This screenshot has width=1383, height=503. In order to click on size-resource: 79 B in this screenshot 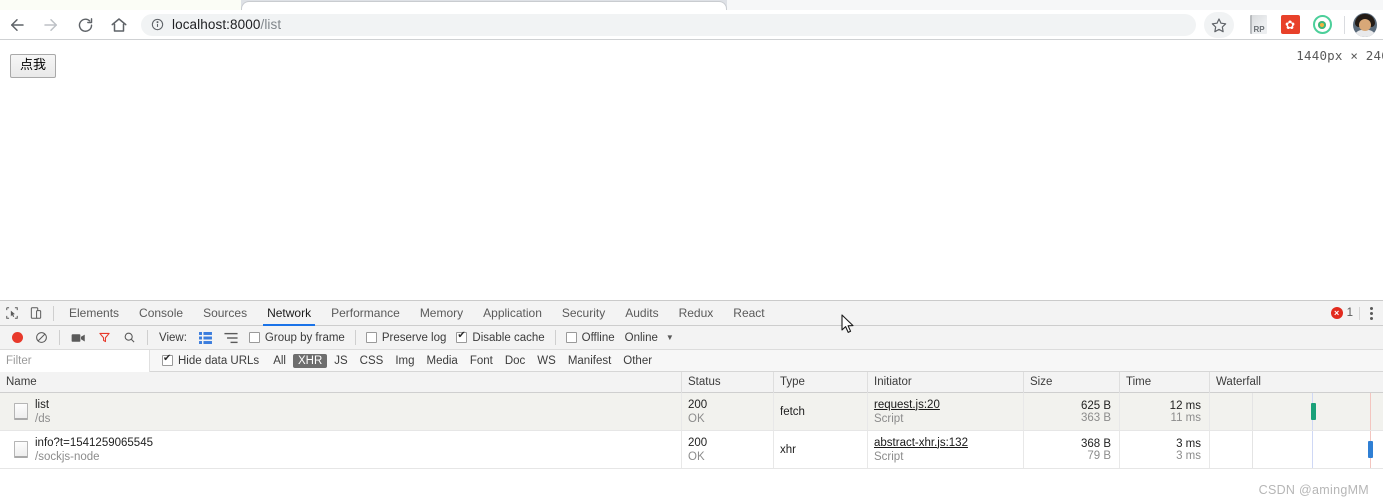, I will do `click(1099, 455)`.